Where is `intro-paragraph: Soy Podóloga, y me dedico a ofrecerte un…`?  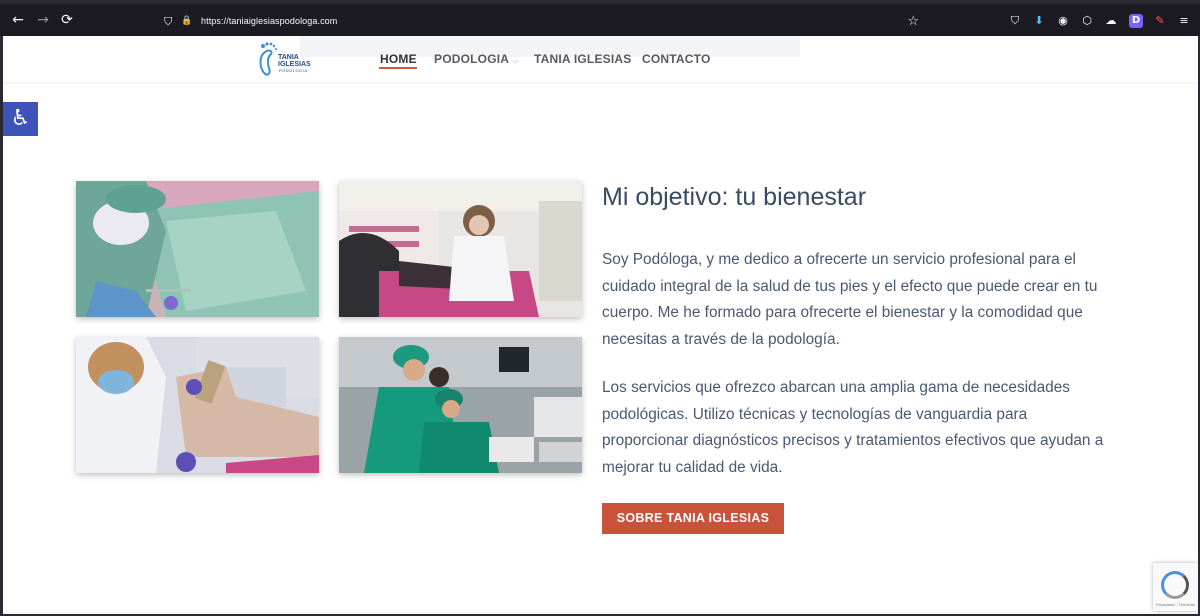 intro-paragraph: Soy Podóloga, y me dedico a ofrecerte un… is located at coordinates (850, 299).